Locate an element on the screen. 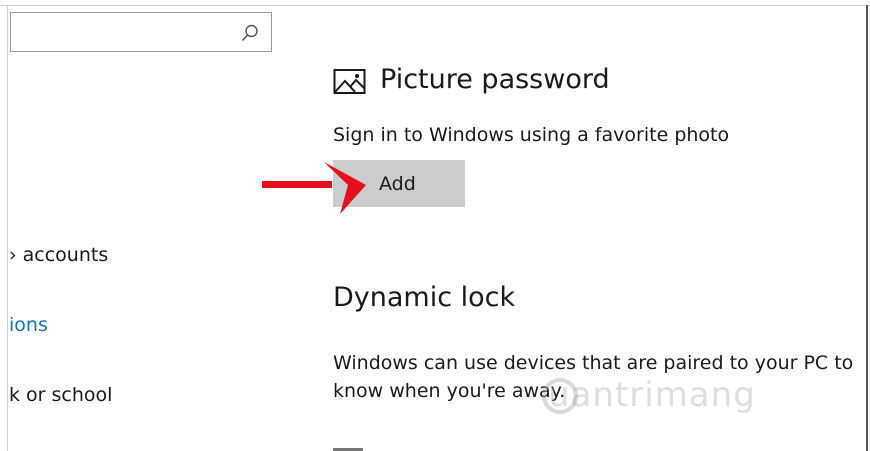 This screenshot has width=870, height=451. sidebar-item-access-work-or-school: k or school is located at coordinates (60, 395).